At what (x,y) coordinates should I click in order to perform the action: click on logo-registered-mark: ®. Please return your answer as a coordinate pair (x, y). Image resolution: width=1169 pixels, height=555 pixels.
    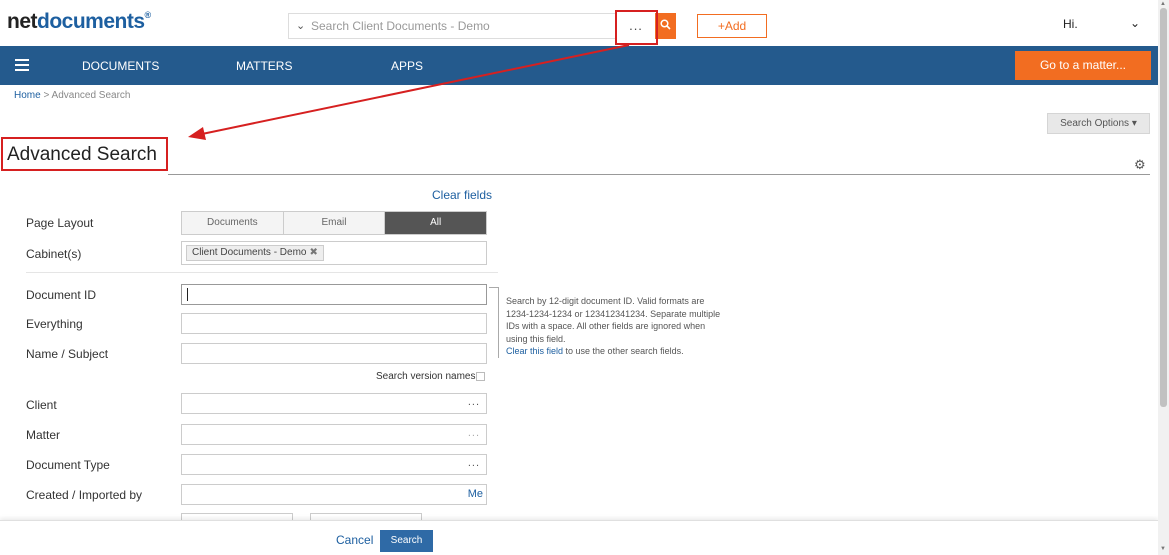
    Looking at the image, I should click on (148, 15).